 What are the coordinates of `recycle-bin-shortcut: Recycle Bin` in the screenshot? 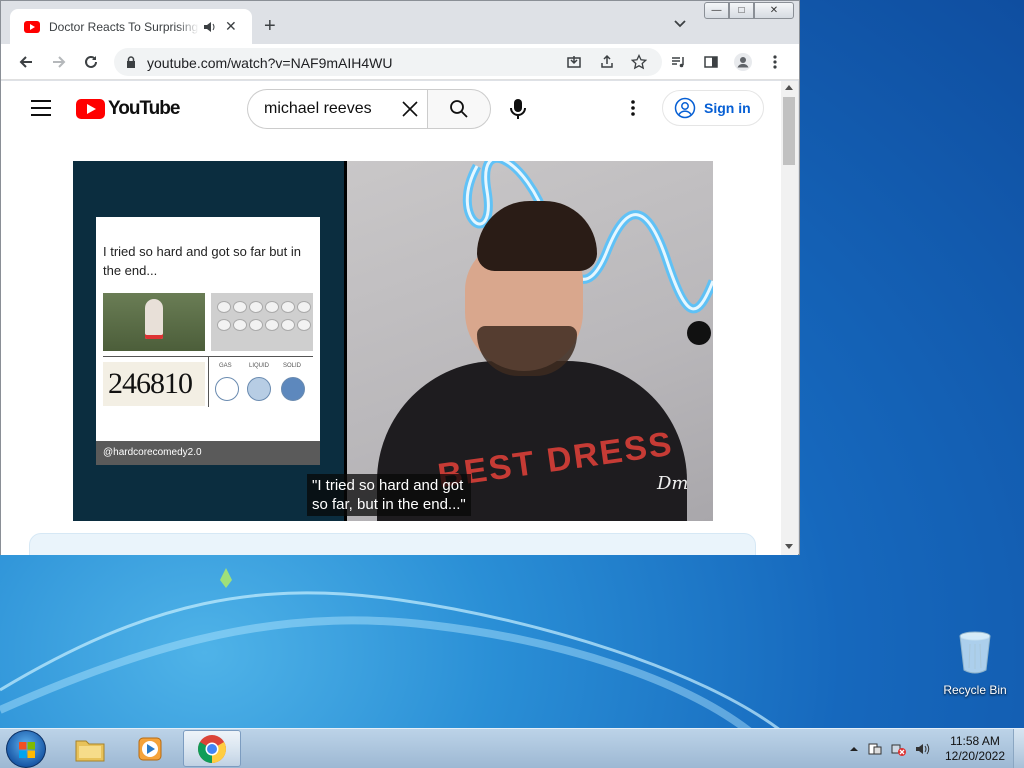 It's located at (975, 663).